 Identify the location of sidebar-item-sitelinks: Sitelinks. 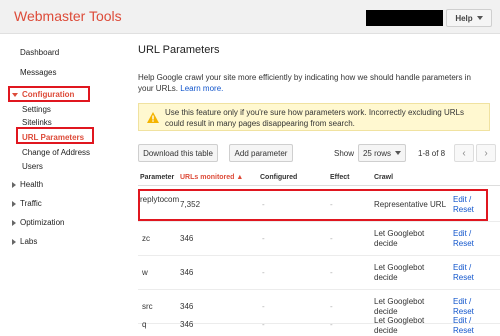
(37, 122).